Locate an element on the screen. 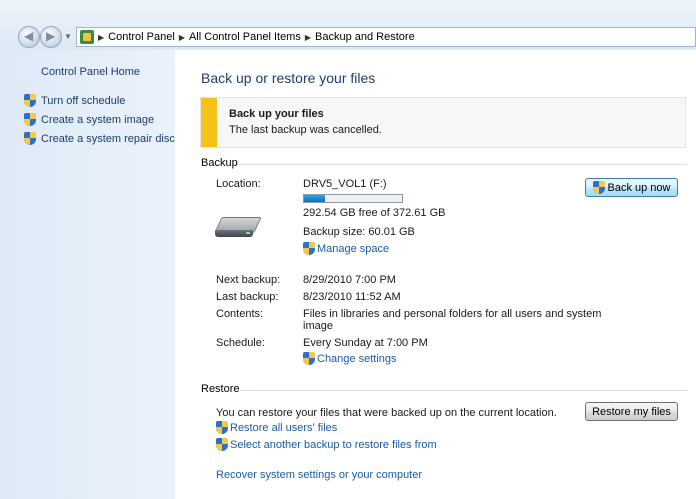  schedule-label: Schedule: is located at coordinates (240, 343).